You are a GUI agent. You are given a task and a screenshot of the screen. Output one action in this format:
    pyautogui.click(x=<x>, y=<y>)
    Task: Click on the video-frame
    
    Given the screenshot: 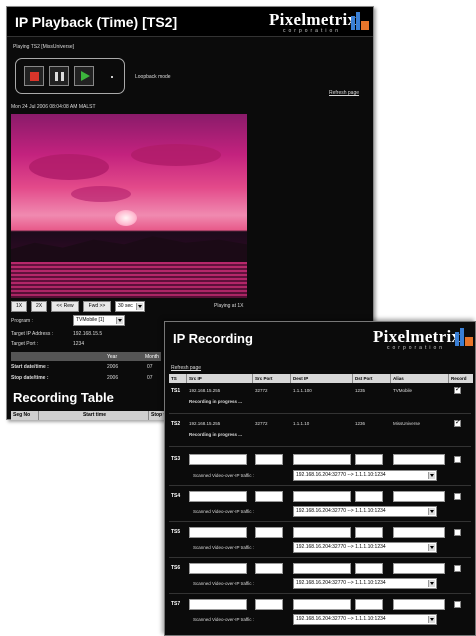 What is the action you would take?
    pyautogui.click(x=129, y=206)
    